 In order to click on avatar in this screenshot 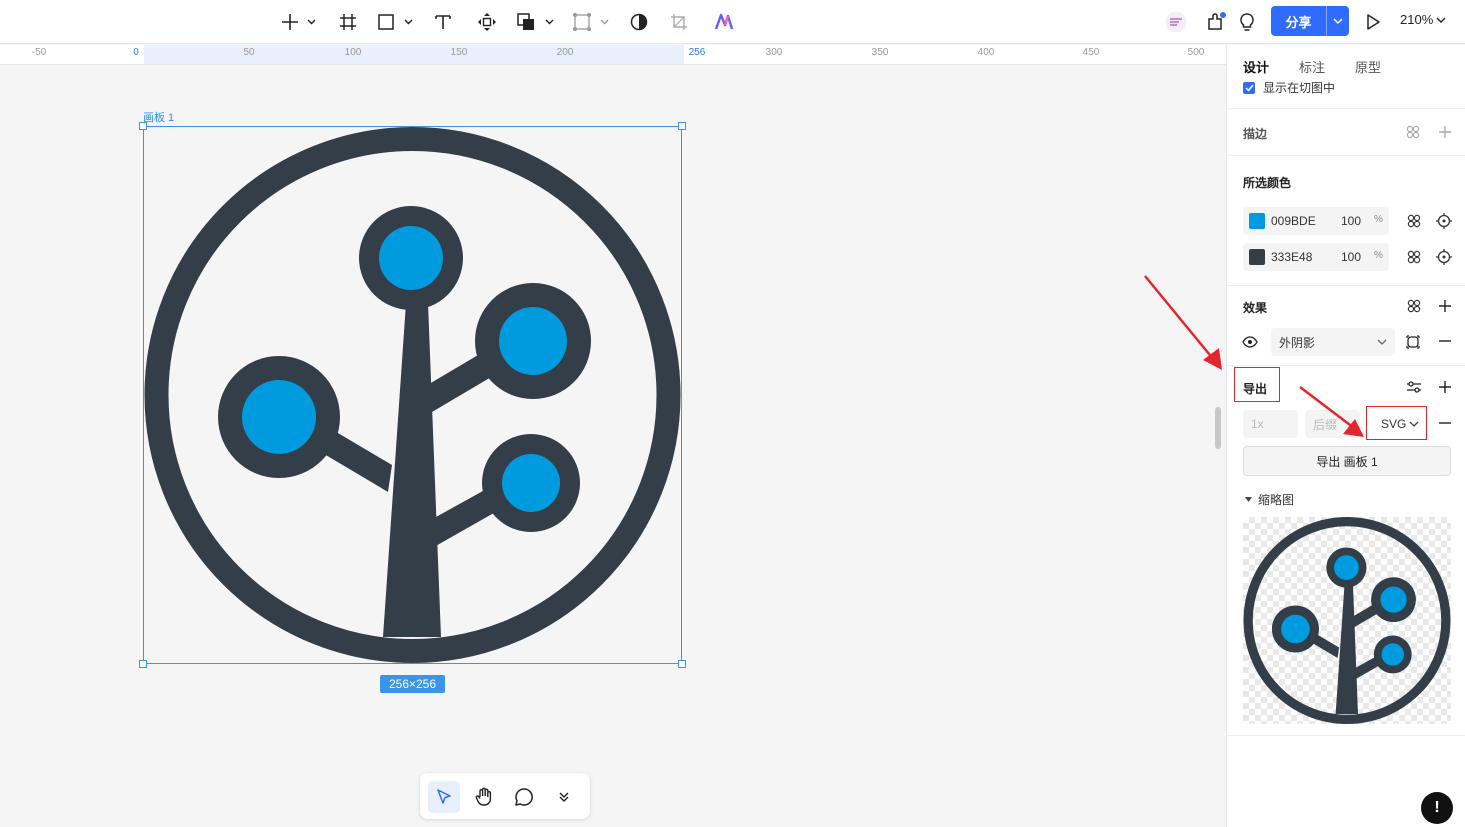, I will do `click(1176, 22)`.